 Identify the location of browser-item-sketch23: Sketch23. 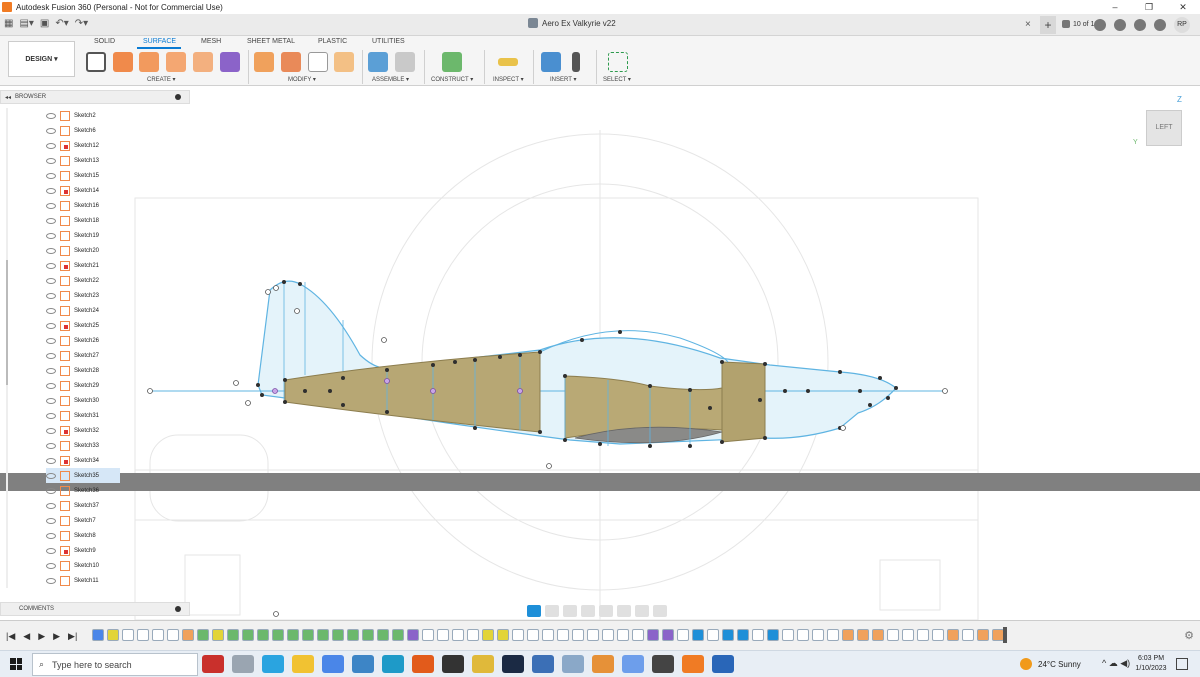
(83, 295).